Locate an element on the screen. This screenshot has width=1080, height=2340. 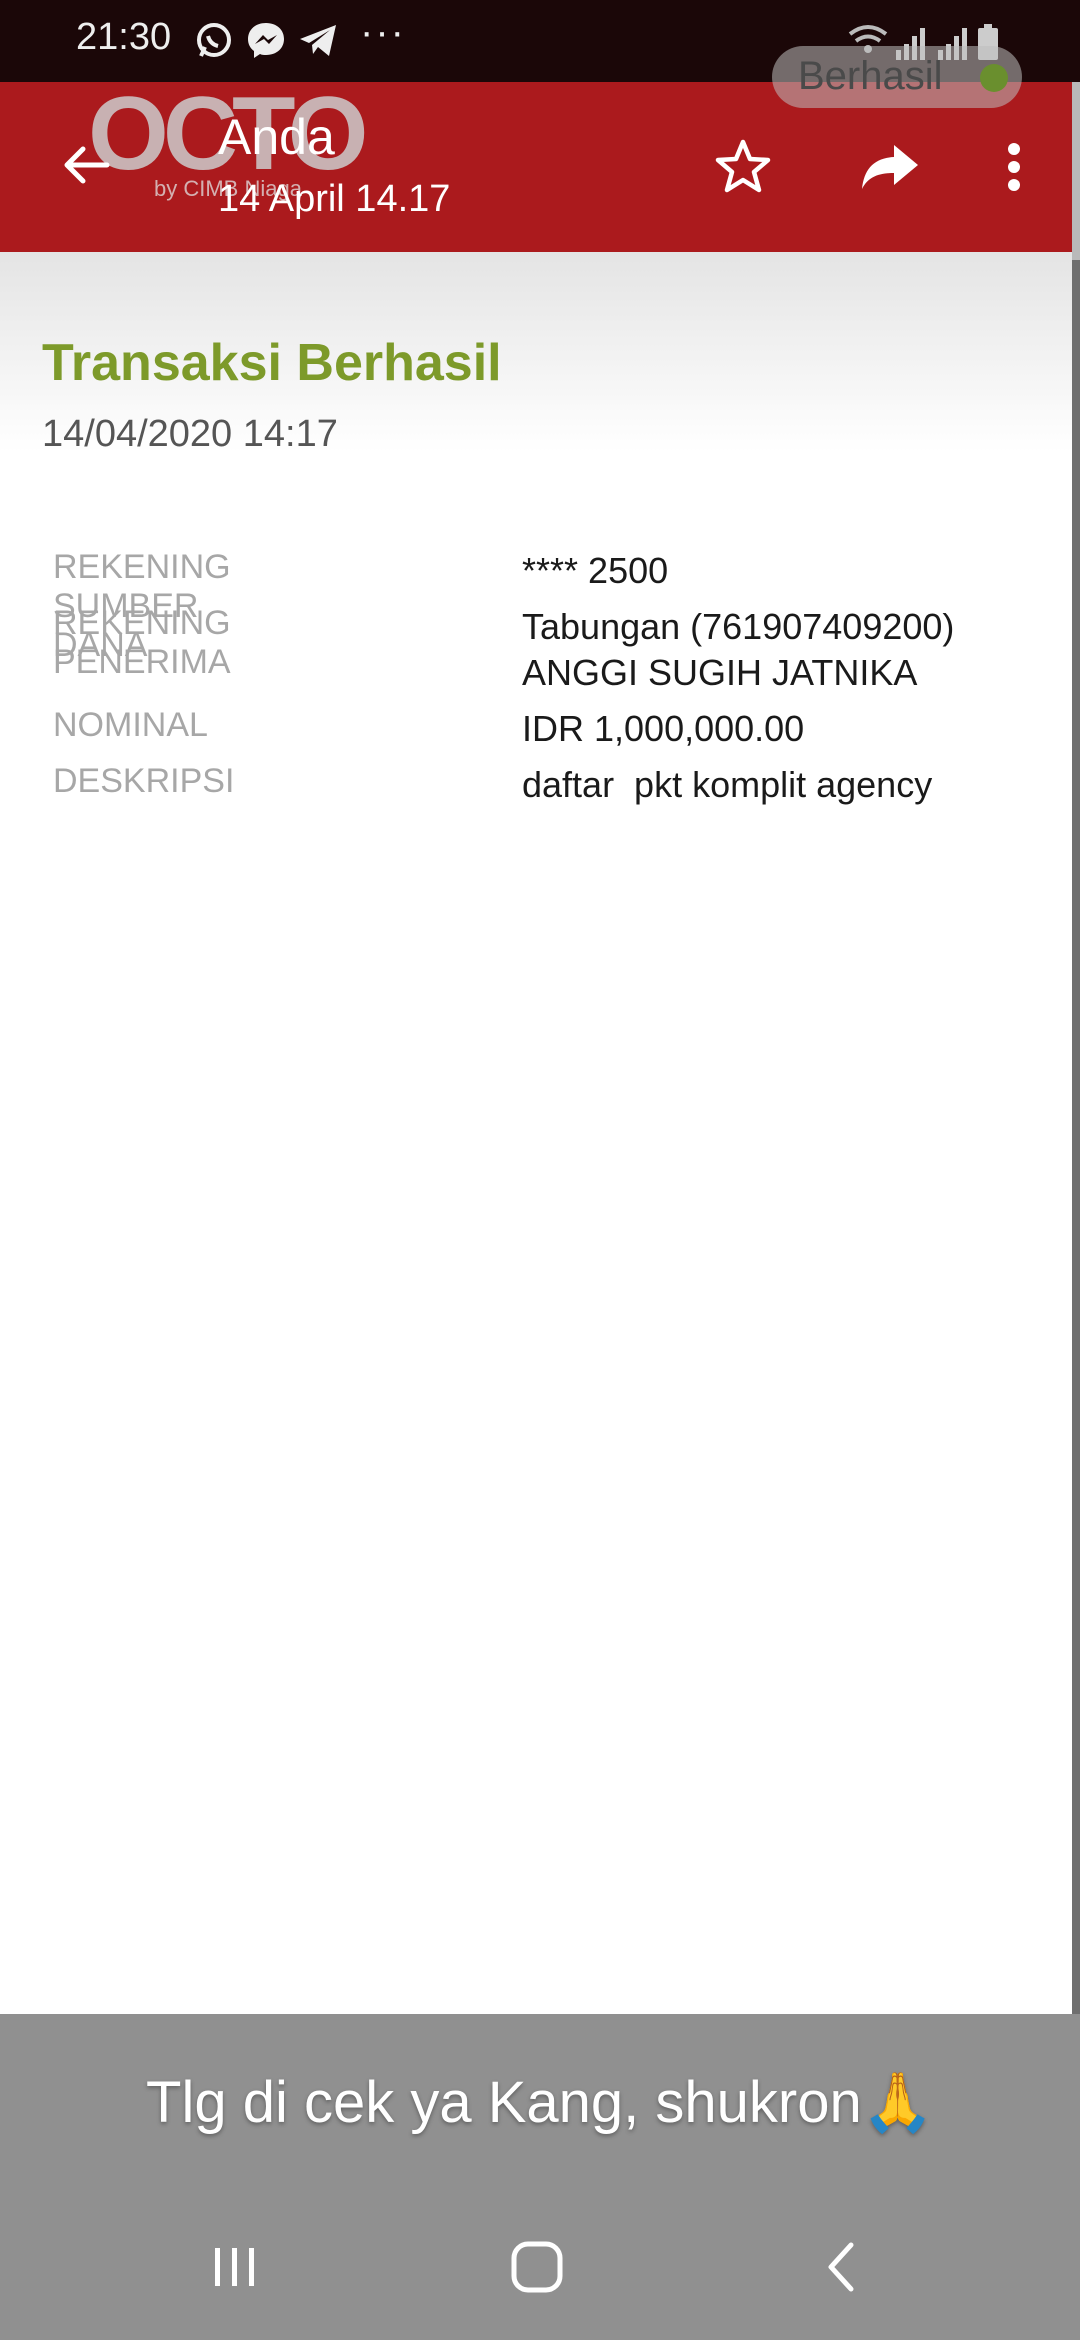
nominal-label: NOMINAL is located at coordinates (130, 725).